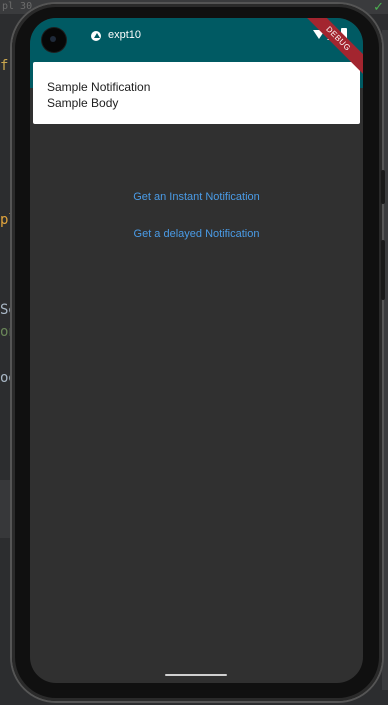  What do you see at coordinates (99, 87) in the screenshot?
I see `notification-title: Sample Notification` at bounding box center [99, 87].